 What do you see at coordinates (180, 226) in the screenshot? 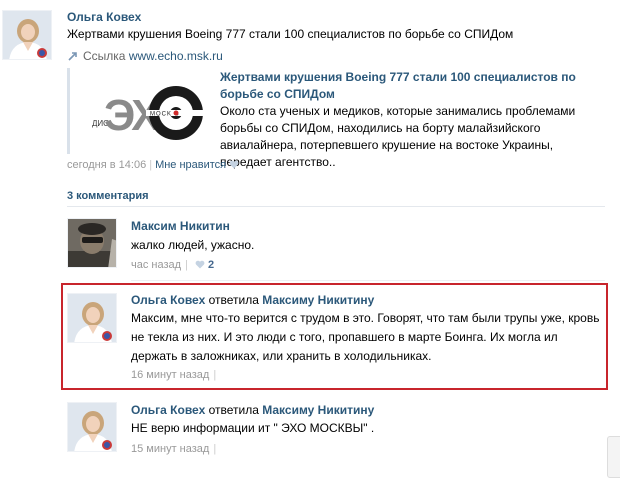
I see `comment-author: Максим Никитин` at bounding box center [180, 226].